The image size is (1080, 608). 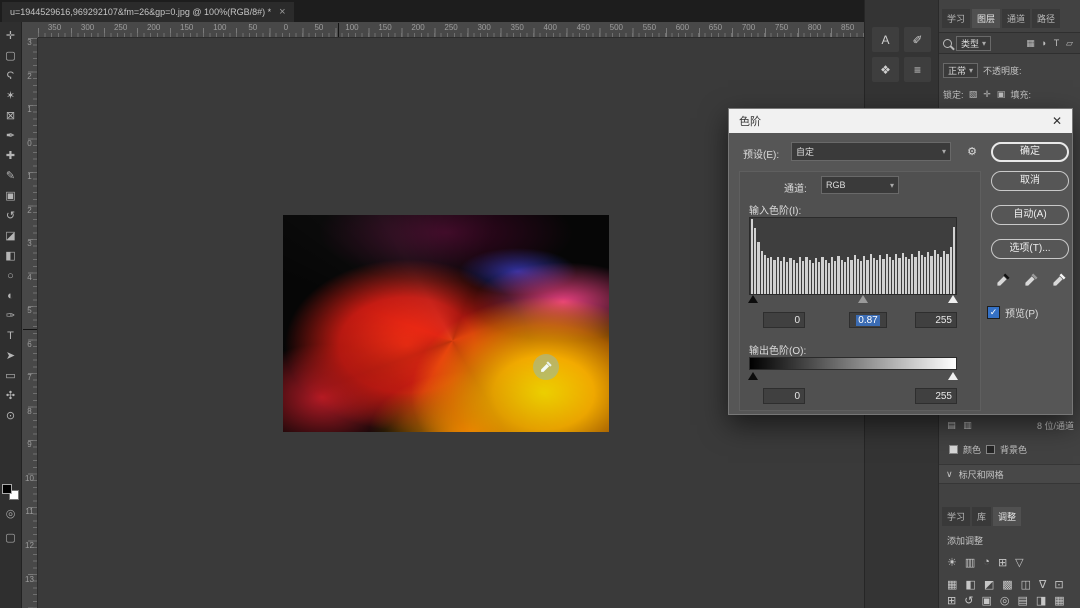 I want to click on history-brush-tool-icon: ↺, so click(x=11, y=216).